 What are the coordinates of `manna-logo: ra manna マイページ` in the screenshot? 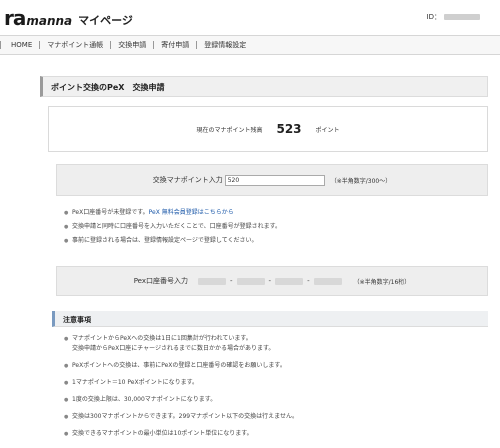 It's located at (68, 18).